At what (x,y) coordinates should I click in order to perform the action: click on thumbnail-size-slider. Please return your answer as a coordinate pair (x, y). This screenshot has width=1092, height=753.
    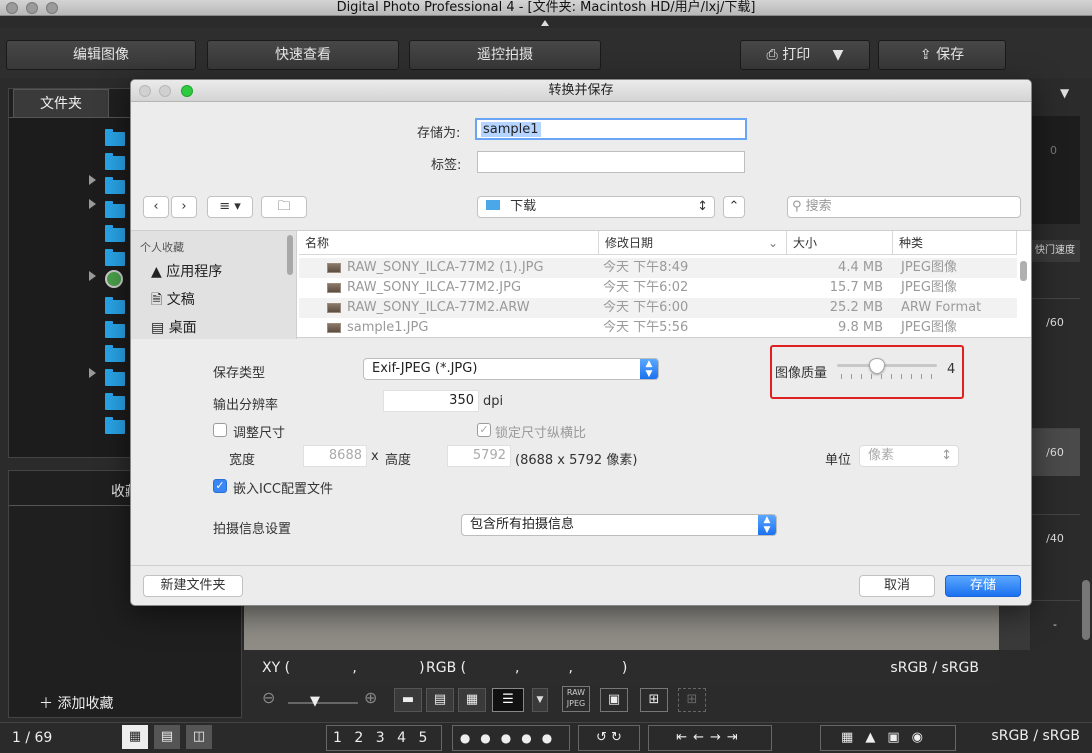
    Looking at the image, I should click on (323, 703).